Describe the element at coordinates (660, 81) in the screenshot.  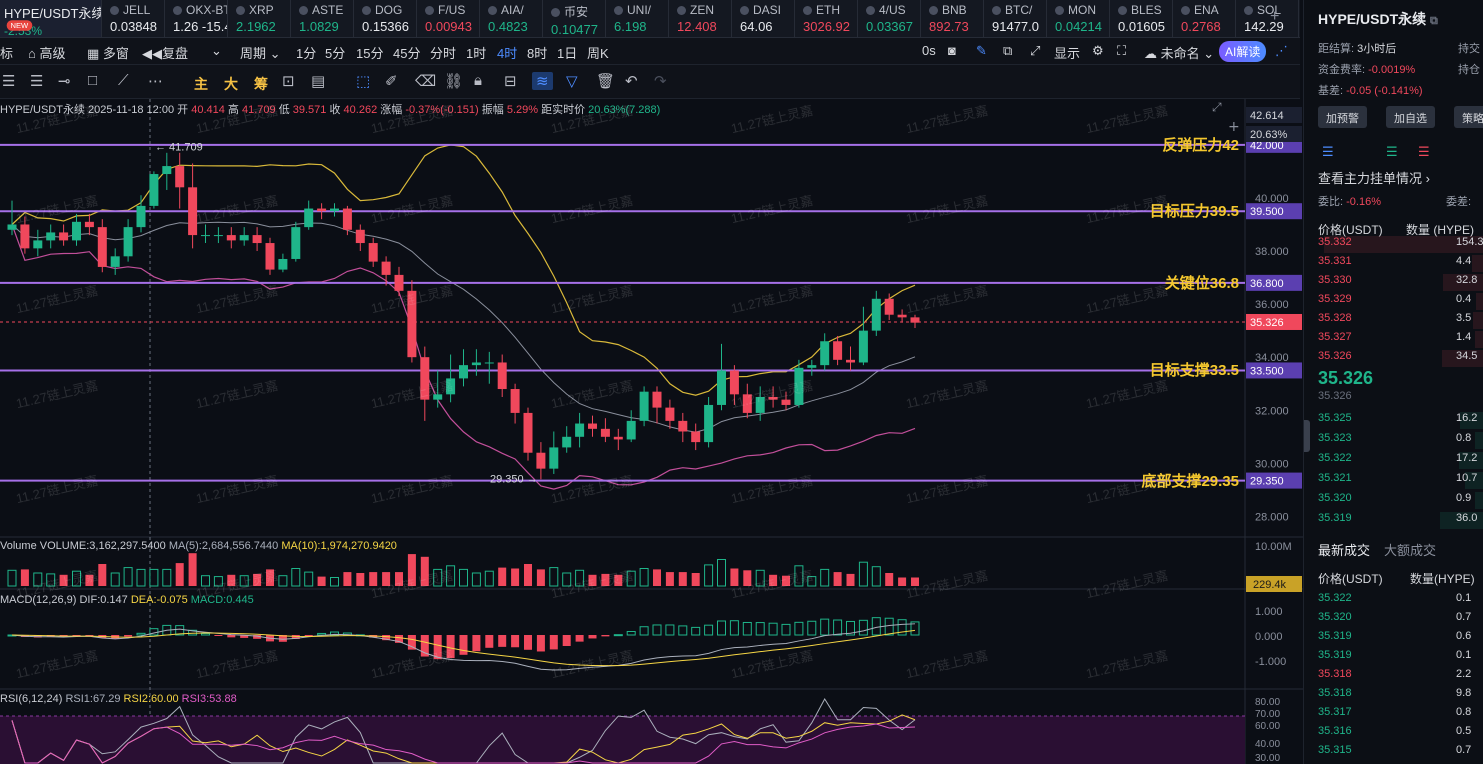
I see `redo-icon: ↷` at that location.